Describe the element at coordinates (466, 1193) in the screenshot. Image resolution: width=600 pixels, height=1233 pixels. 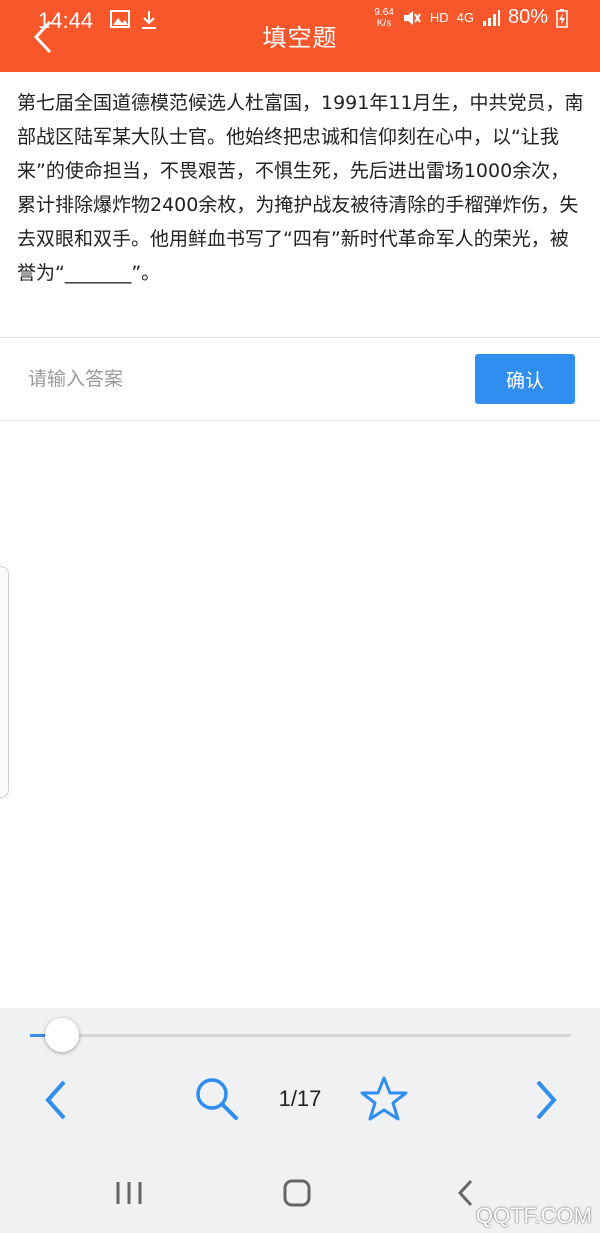
I see `back-icon` at that location.